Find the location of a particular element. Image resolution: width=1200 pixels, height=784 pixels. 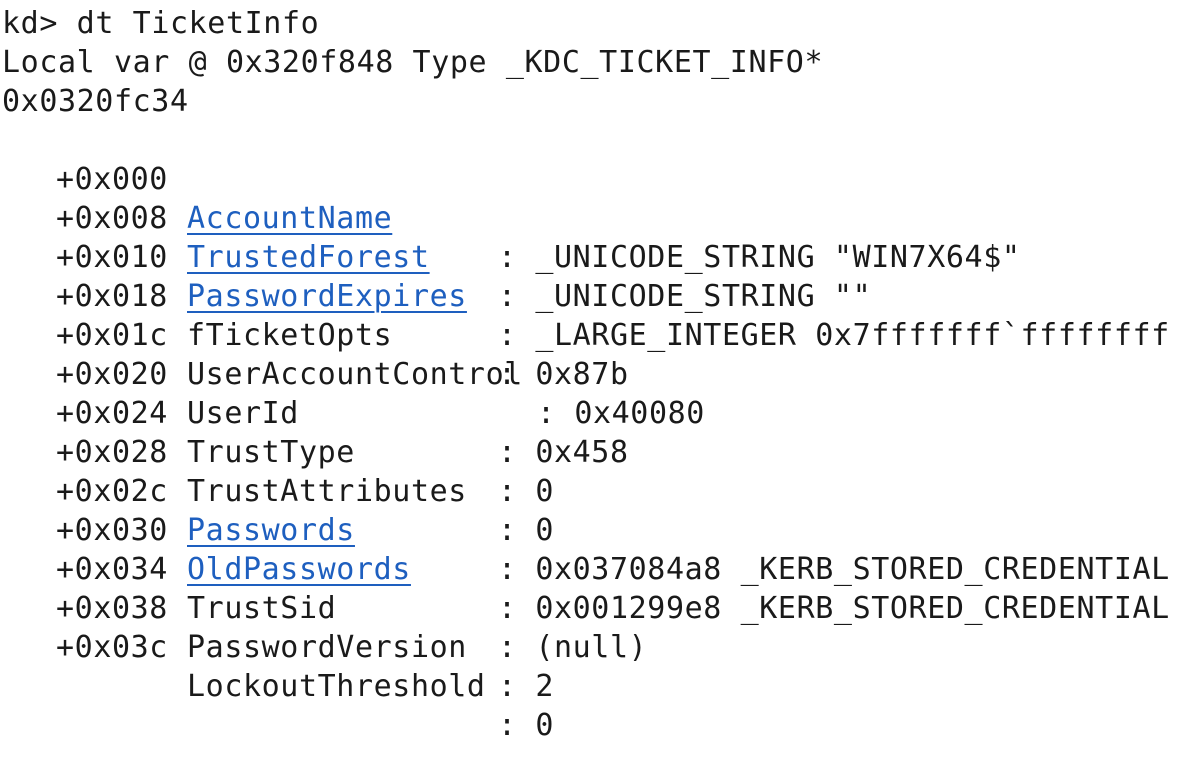

prompt: kd> is located at coordinates (30, 23).